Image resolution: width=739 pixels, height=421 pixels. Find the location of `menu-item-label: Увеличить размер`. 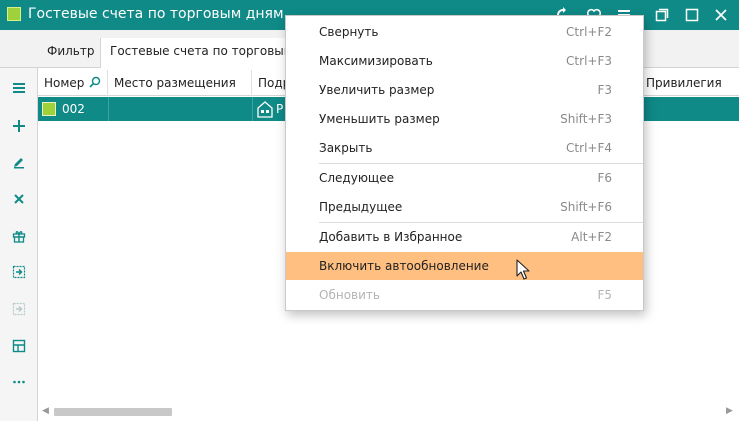

menu-item-label: Увеличить размер is located at coordinates (377, 90).